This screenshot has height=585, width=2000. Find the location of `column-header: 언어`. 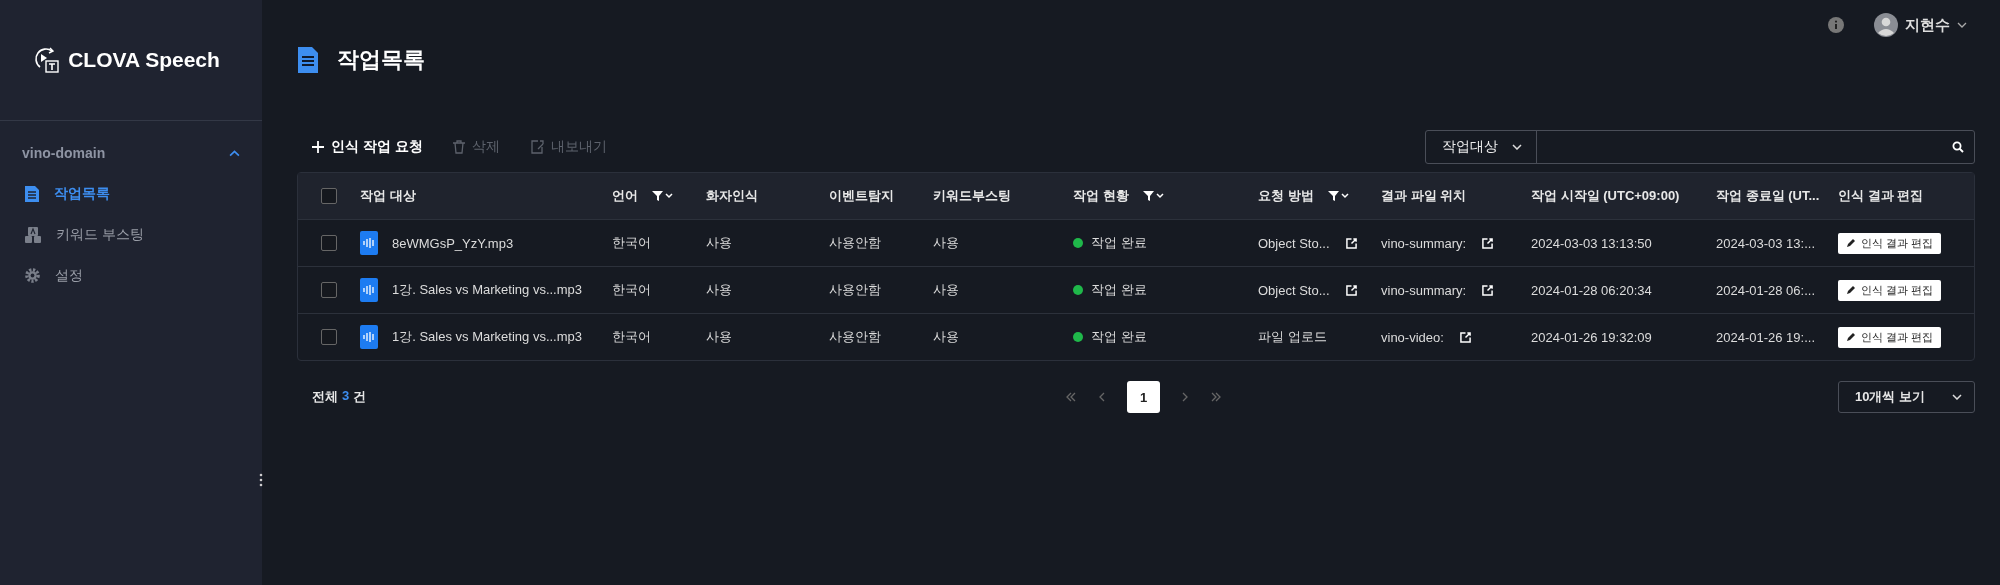

column-header: 언어 is located at coordinates (625, 196).